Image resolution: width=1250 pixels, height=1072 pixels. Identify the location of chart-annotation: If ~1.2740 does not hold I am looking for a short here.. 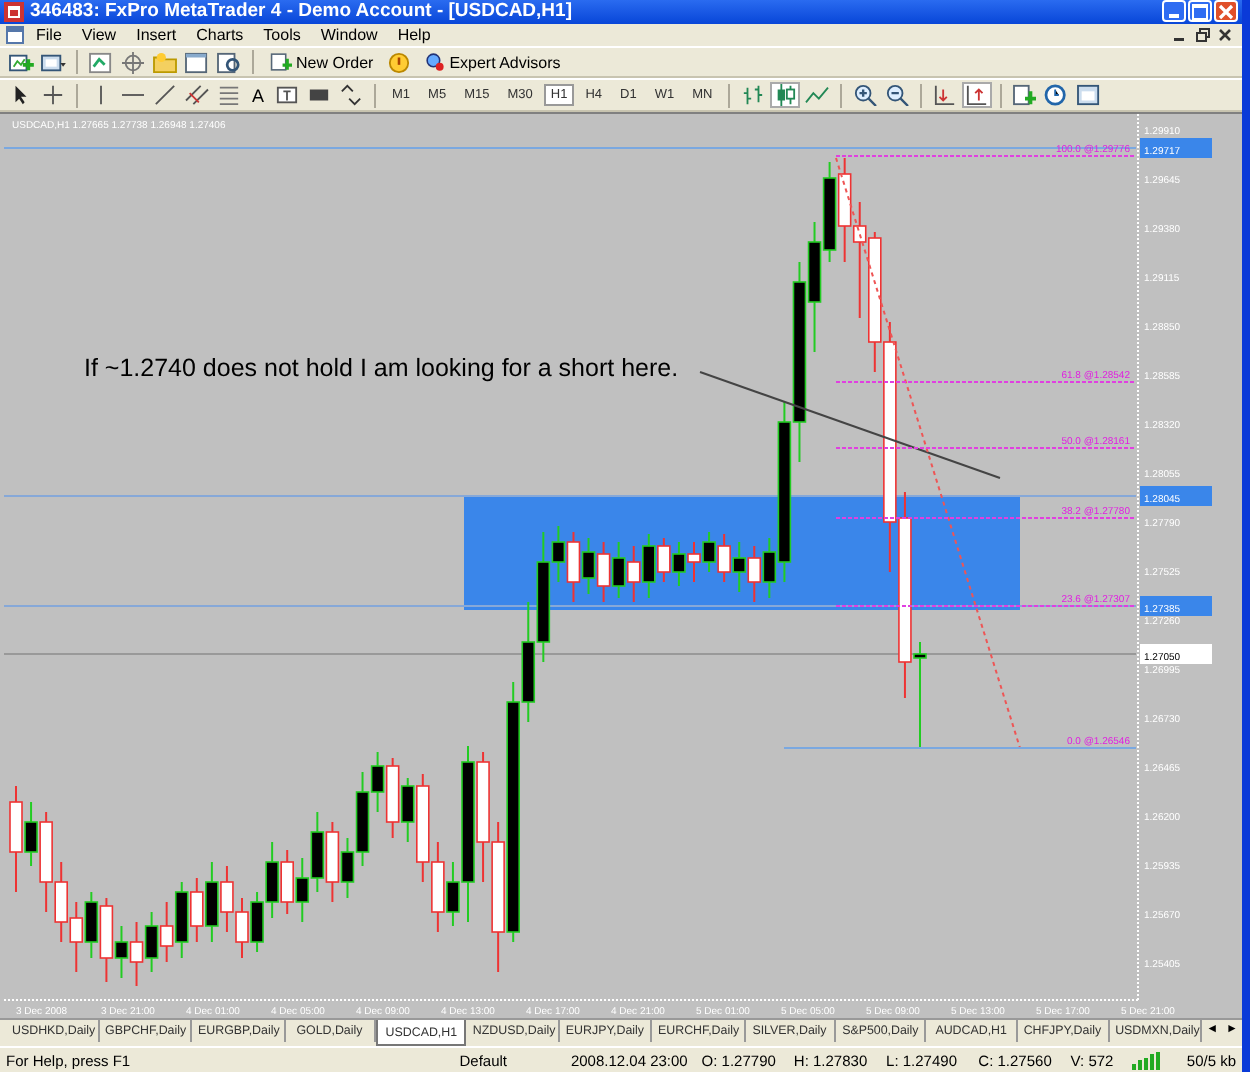
(381, 368).